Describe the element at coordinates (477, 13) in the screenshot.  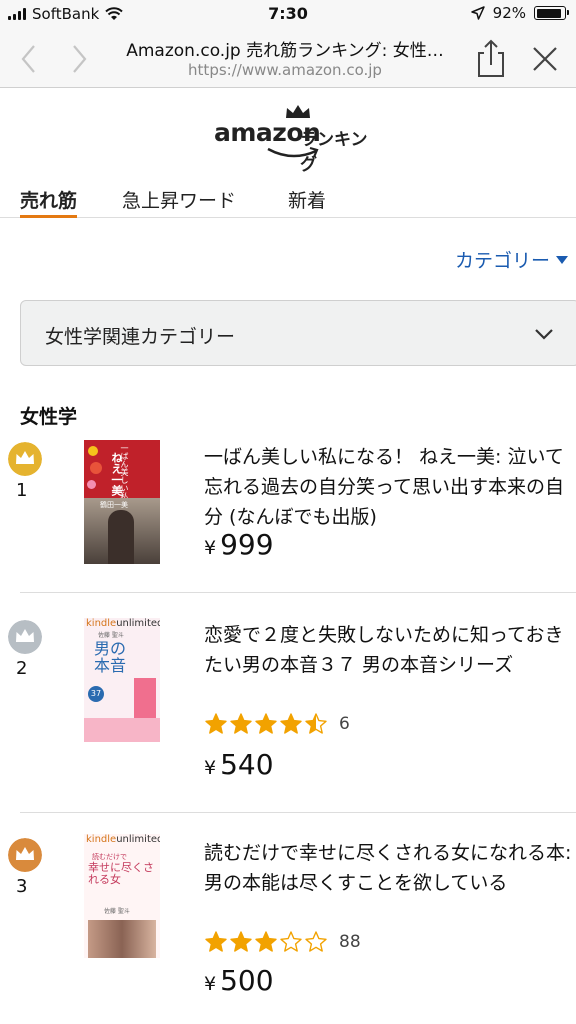
I see `location-icon` at that location.